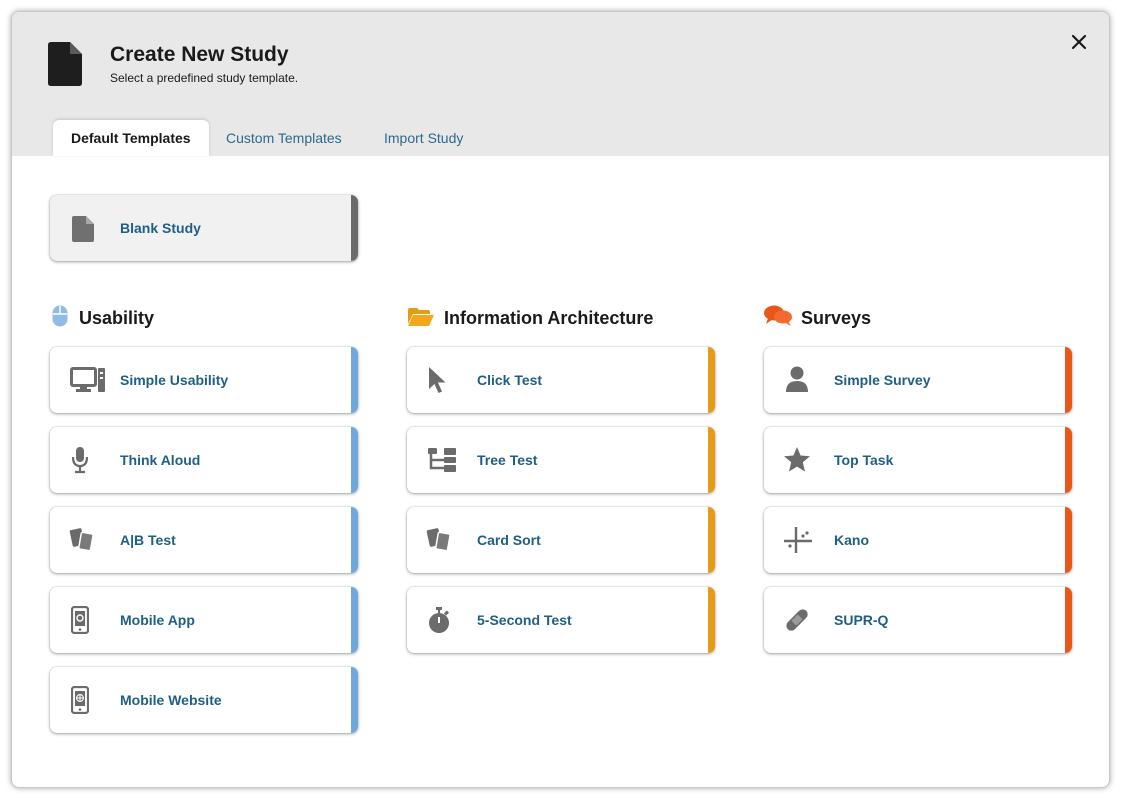  Describe the element at coordinates (131, 138) in the screenshot. I see `tab-default-templates: Default Templates` at that location.